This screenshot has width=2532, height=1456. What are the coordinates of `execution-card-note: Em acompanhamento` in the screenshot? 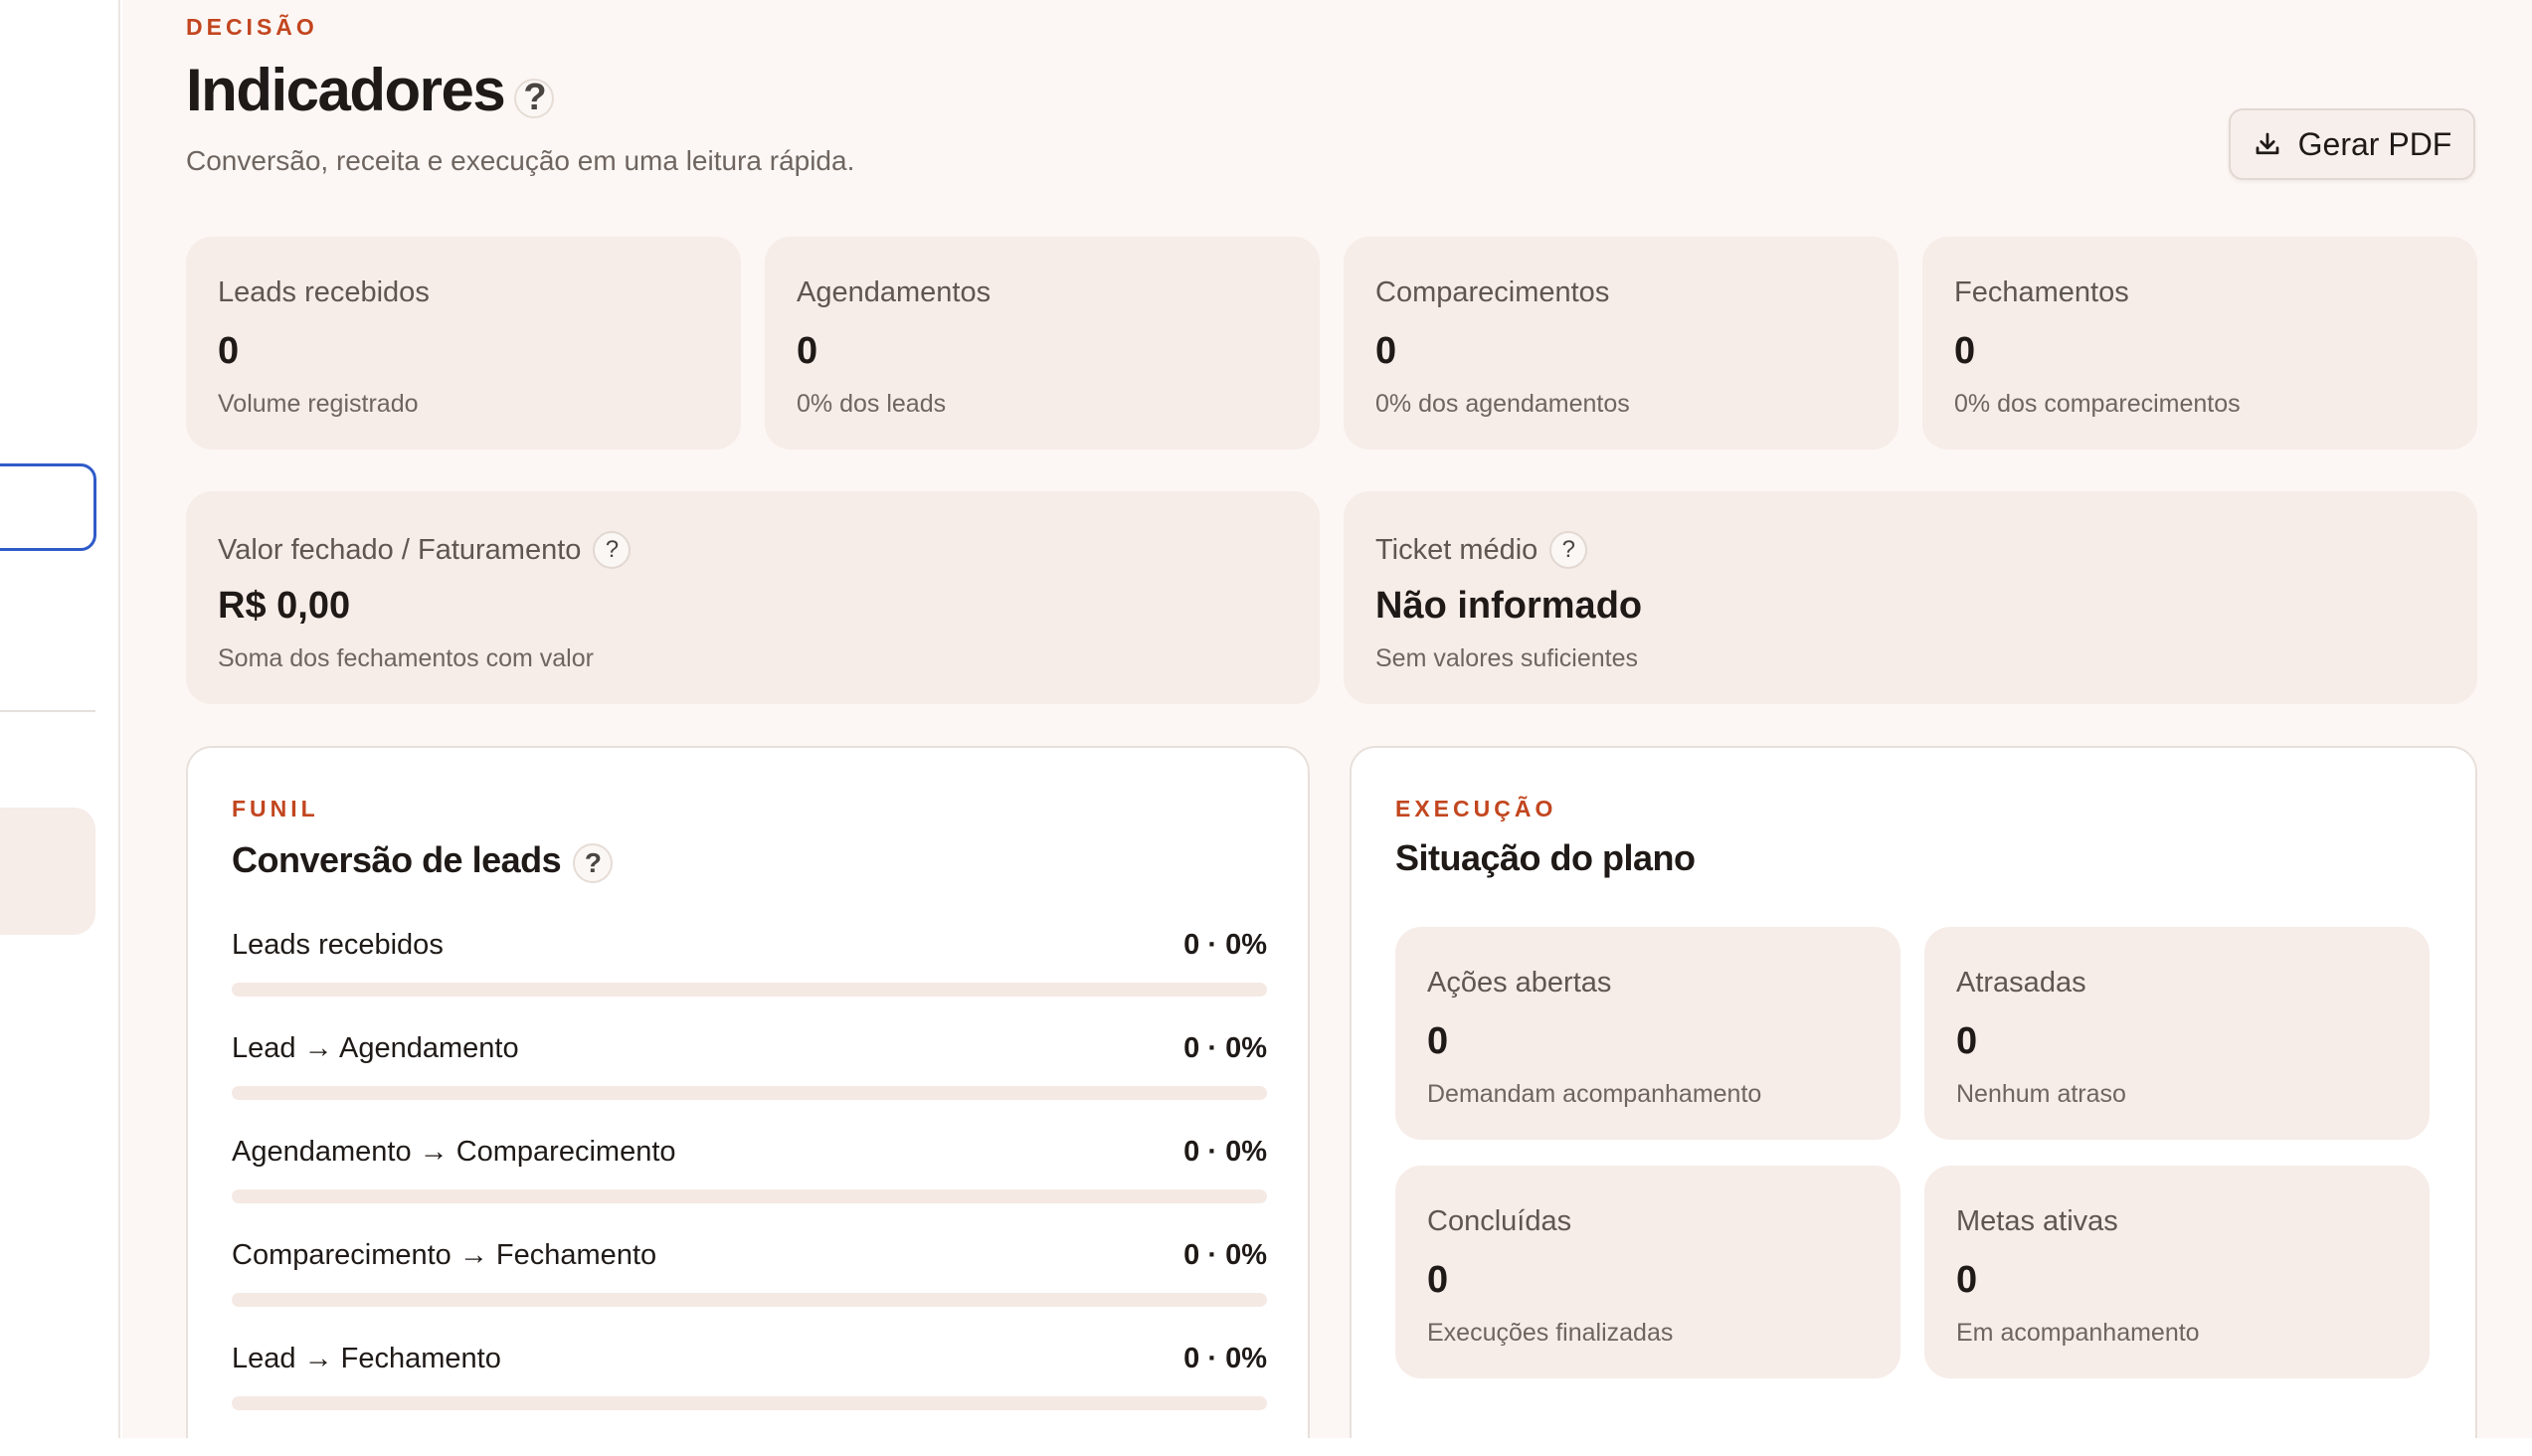 It's located at (2078, 1333).